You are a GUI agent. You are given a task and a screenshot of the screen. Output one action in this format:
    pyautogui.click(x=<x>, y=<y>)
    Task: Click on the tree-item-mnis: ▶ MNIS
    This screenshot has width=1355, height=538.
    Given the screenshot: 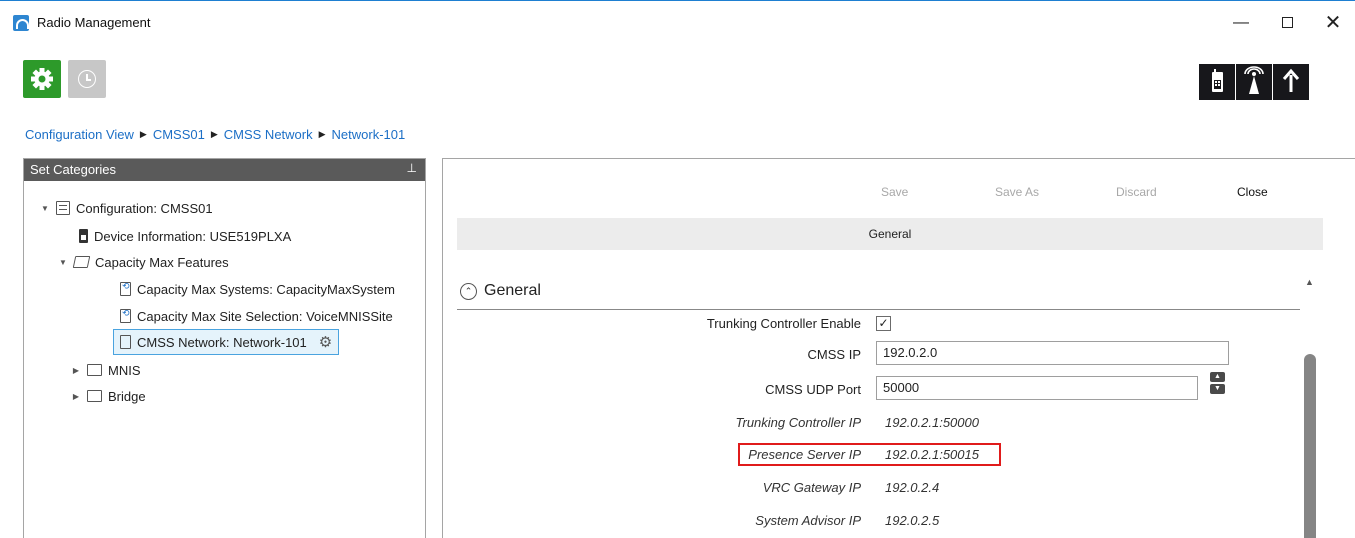 What is the action you would take?
    pyautogui.click(x=106, y=370)
    